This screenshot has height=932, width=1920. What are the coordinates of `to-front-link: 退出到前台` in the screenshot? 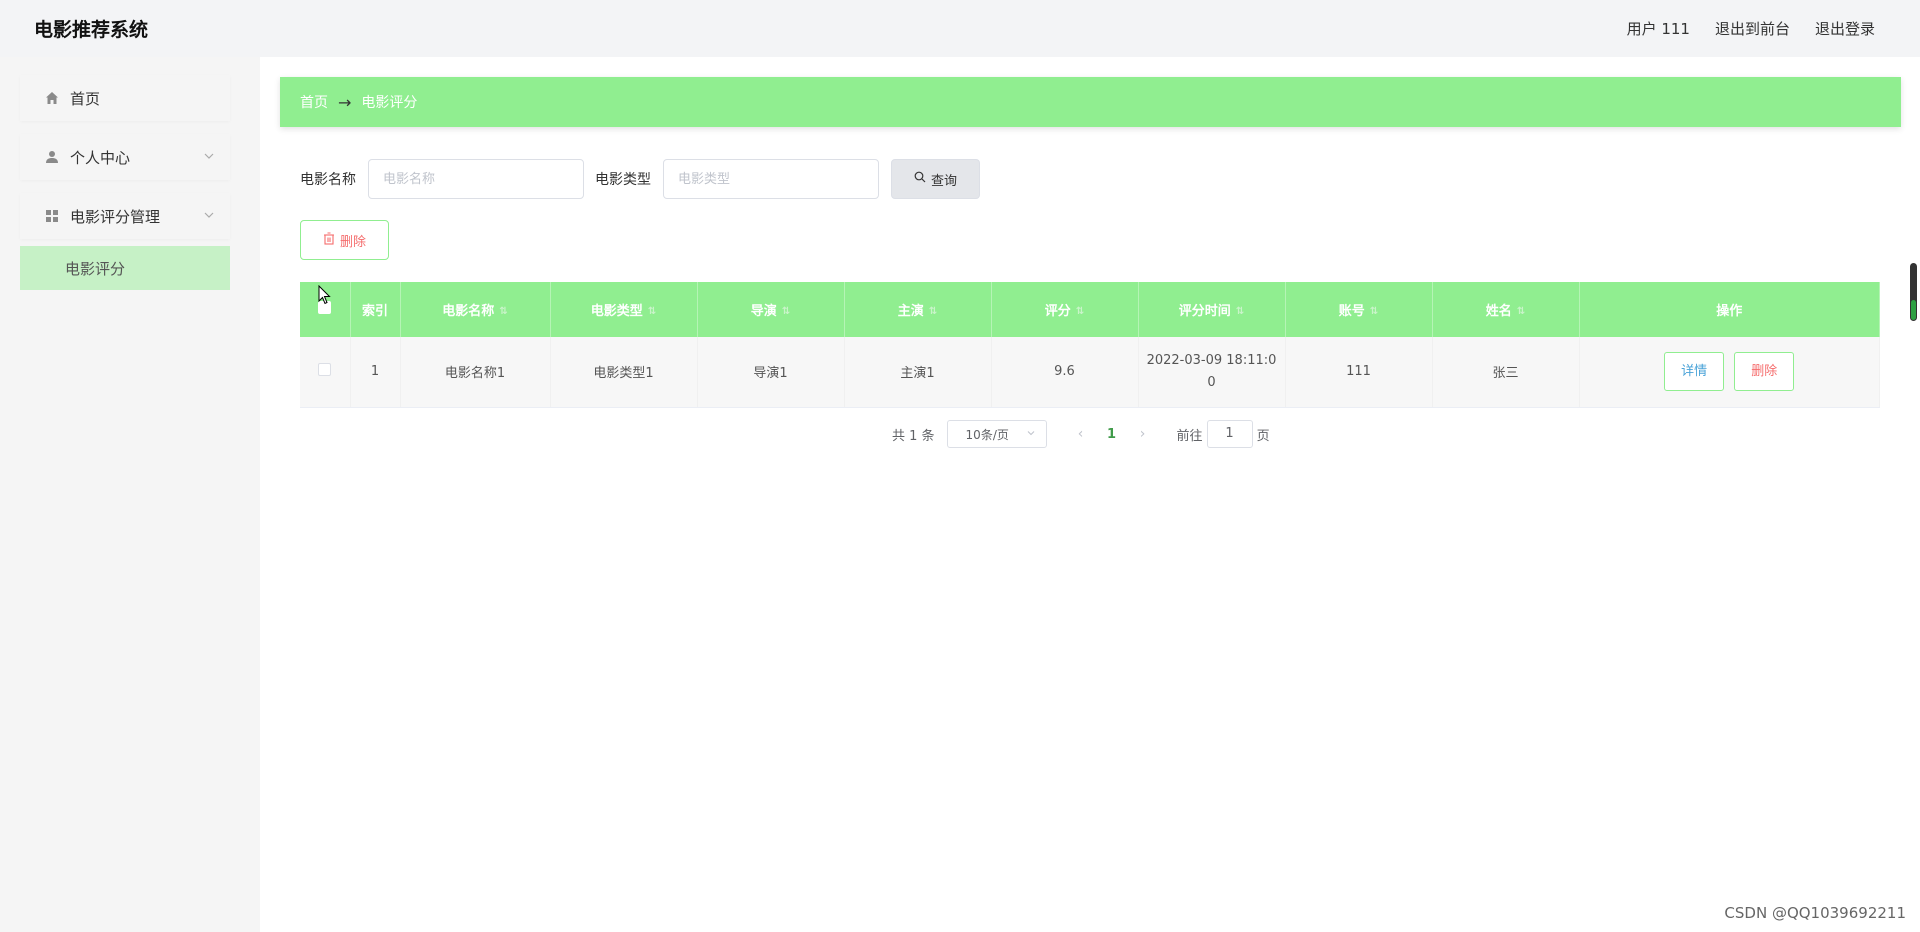 It's located at (1752, 28).